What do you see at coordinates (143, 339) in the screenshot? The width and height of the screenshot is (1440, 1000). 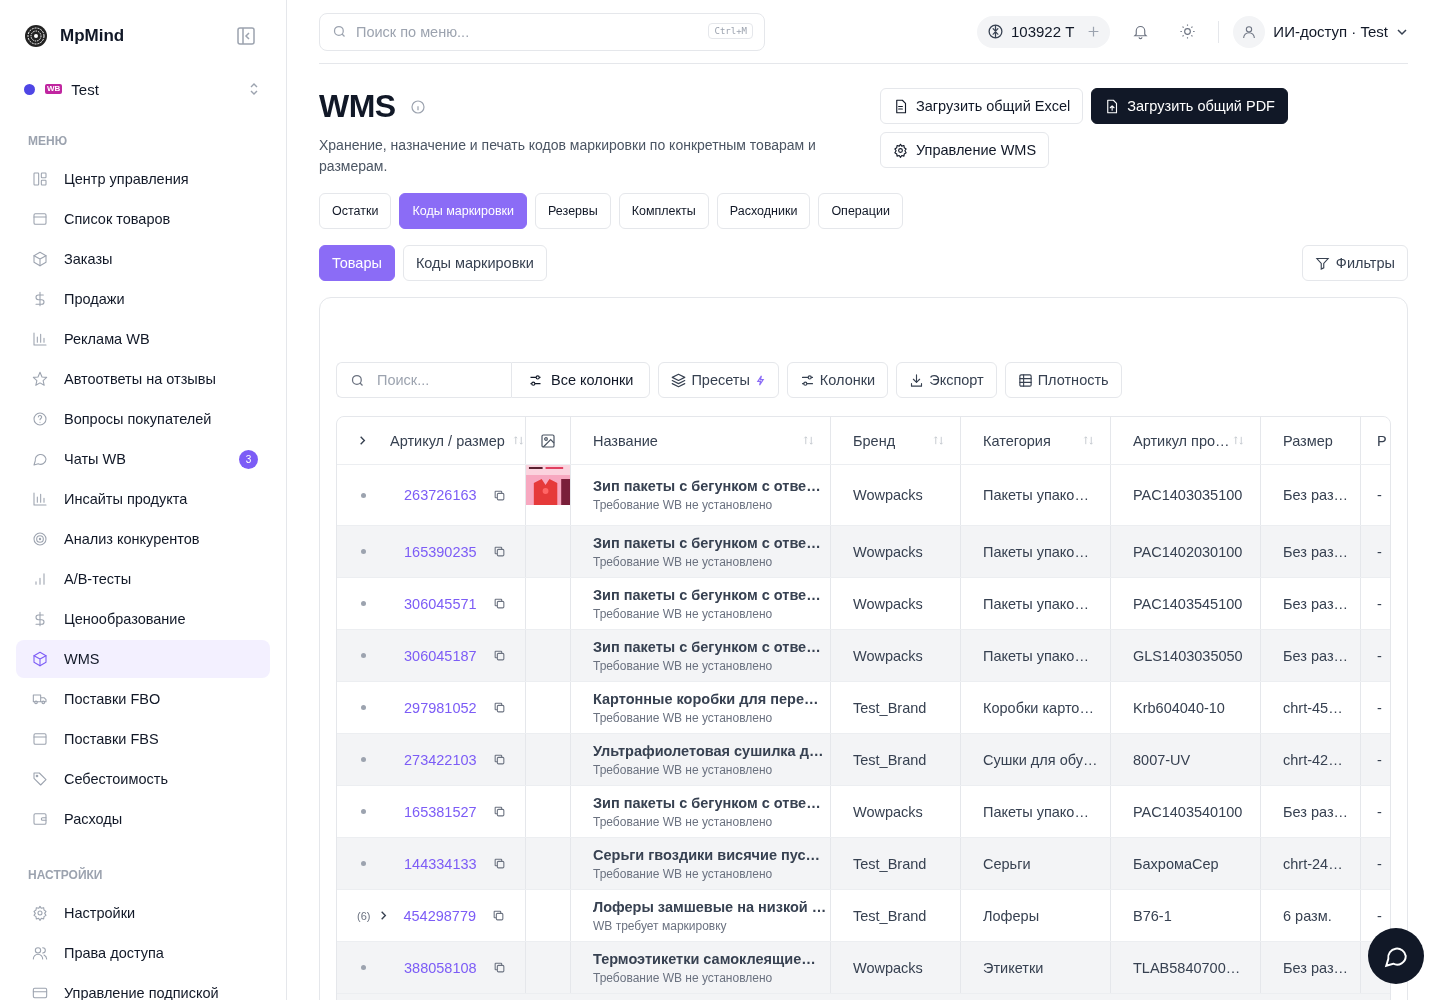 I see `nav-item: Реклама WB` at bounding box center [143, 339].